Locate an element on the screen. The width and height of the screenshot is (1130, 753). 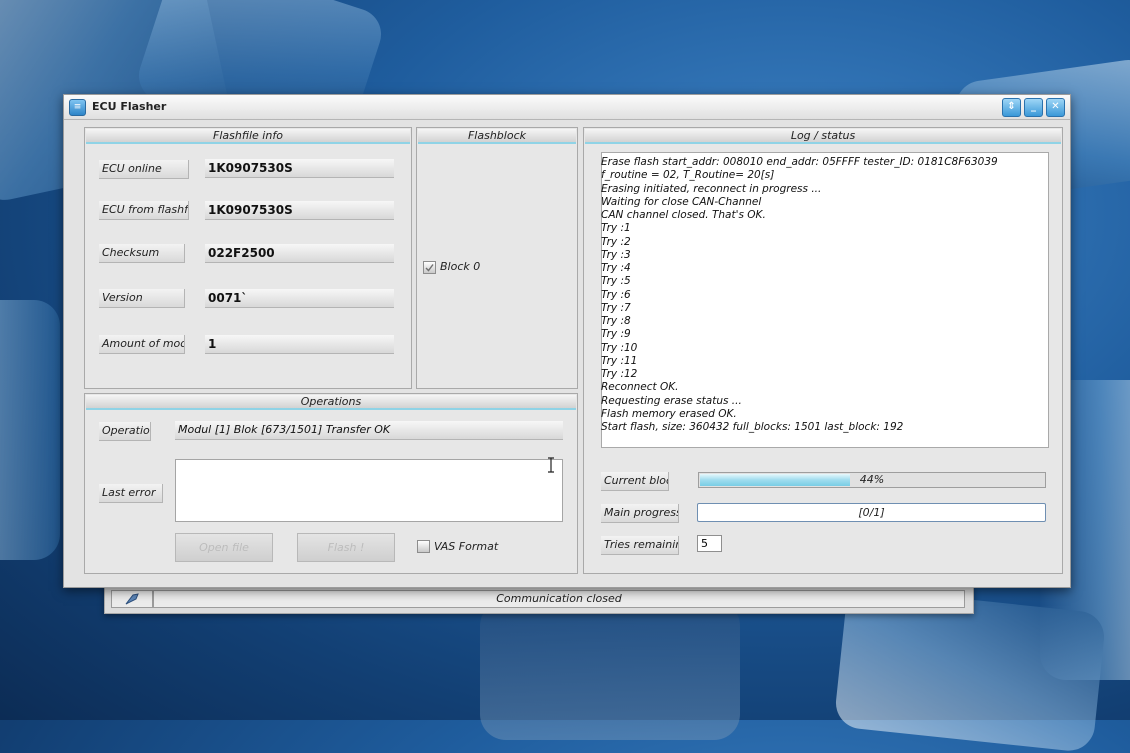
log-line: Reconnect OK. is located at coordinates (640, 387).